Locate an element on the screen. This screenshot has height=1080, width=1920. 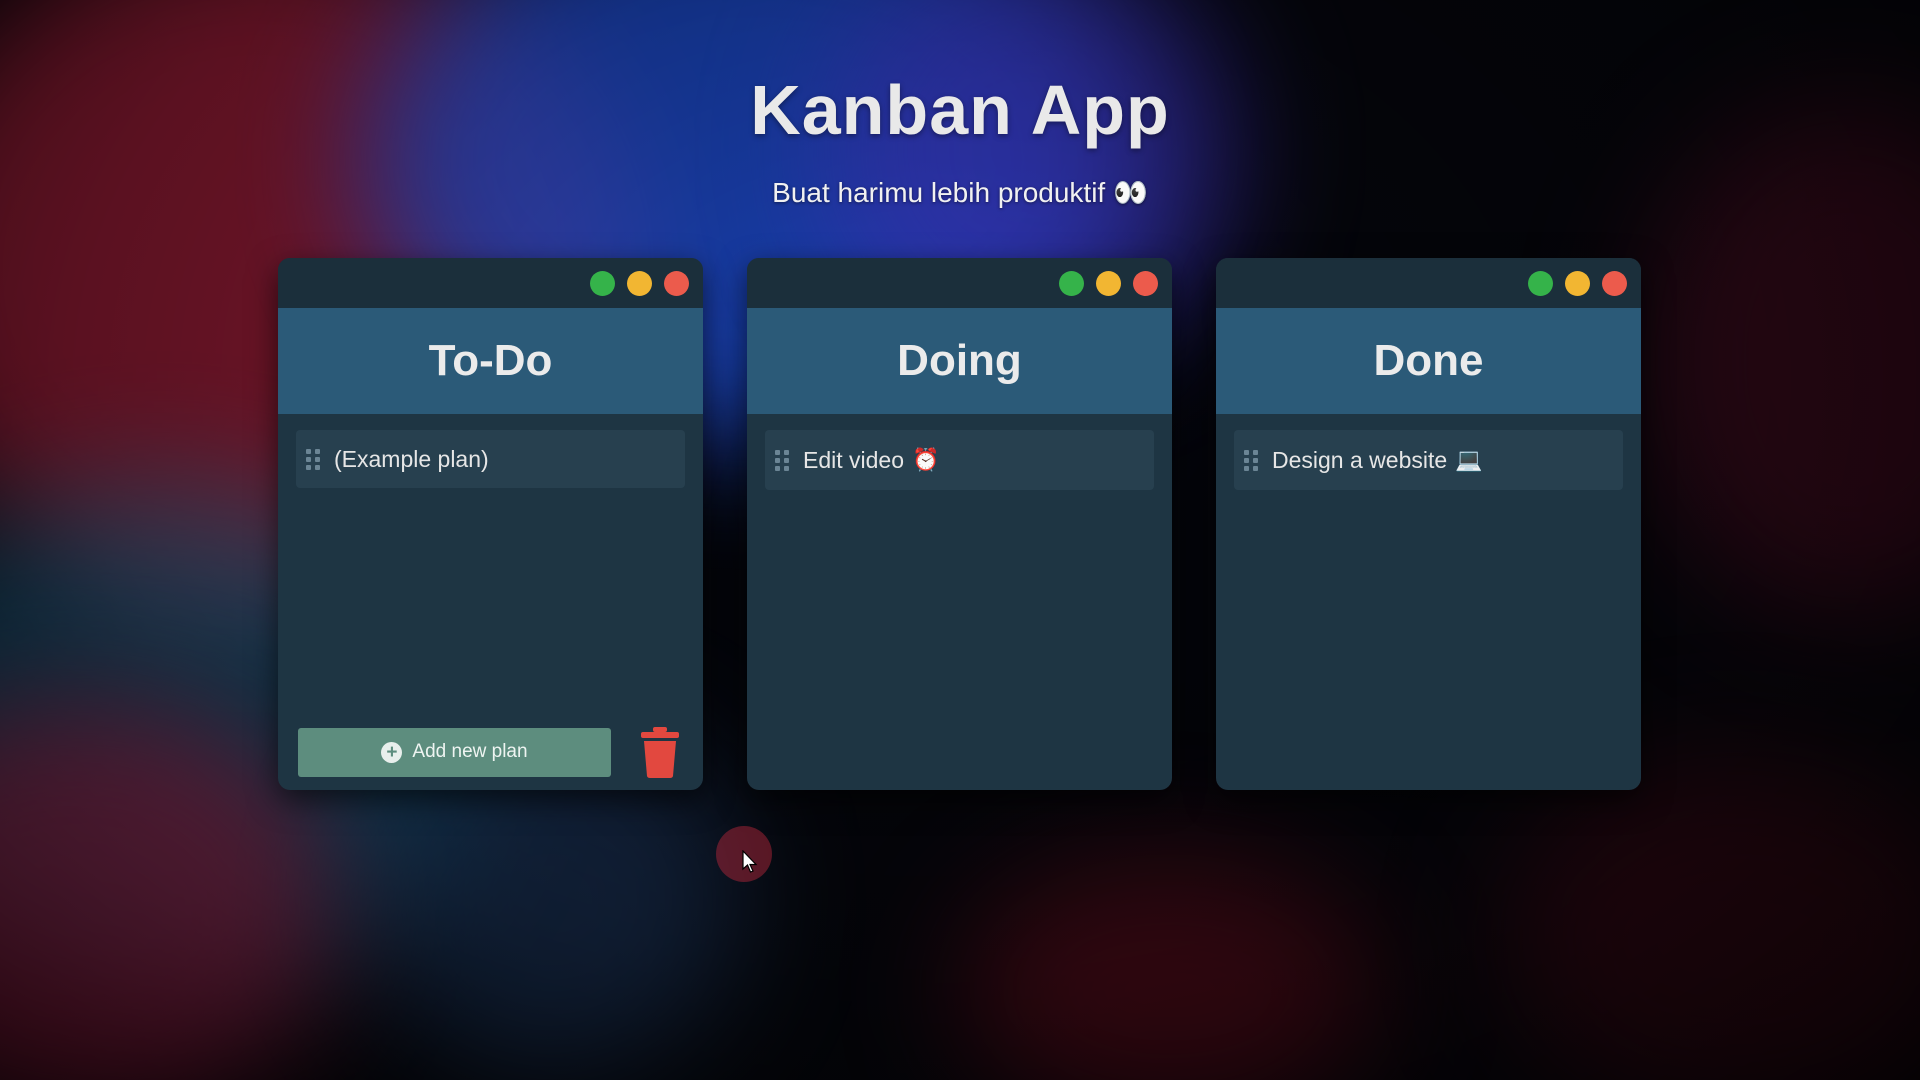
task-card: Edit video ⏰ is located at coordinates (959, 460).